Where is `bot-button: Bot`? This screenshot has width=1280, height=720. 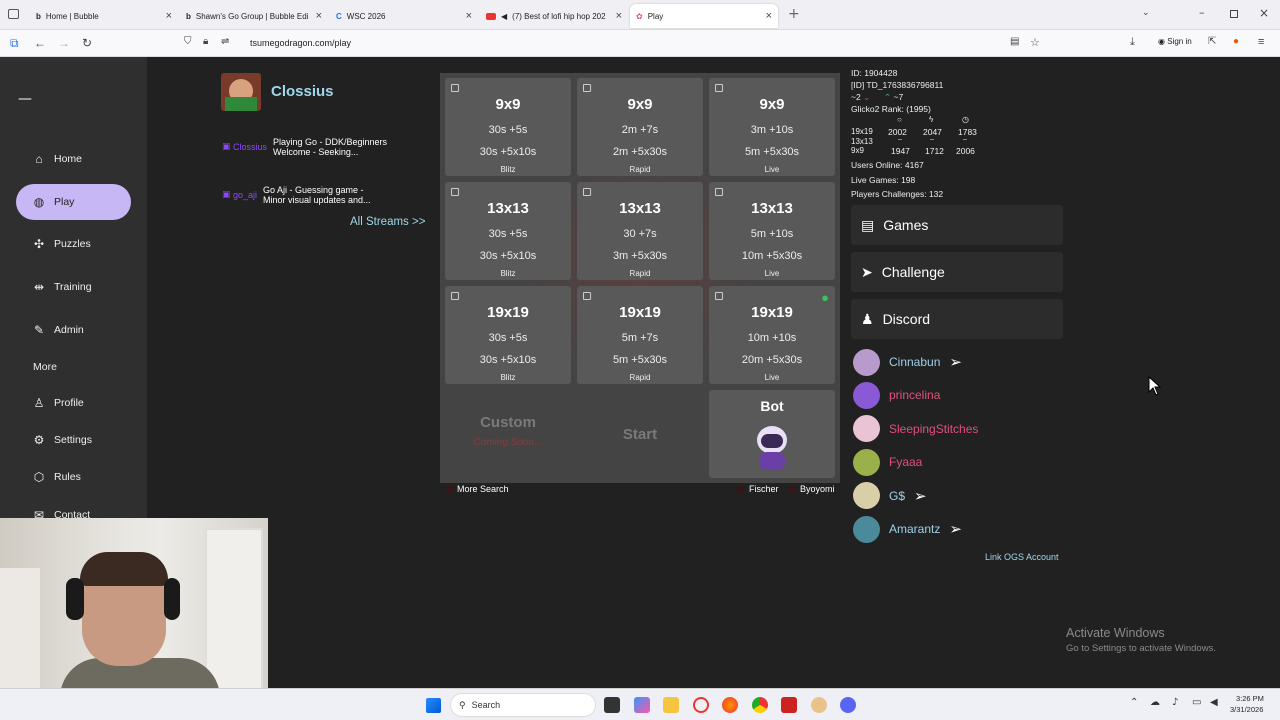 bot-button: Bot is located at coordinates (772, 434).